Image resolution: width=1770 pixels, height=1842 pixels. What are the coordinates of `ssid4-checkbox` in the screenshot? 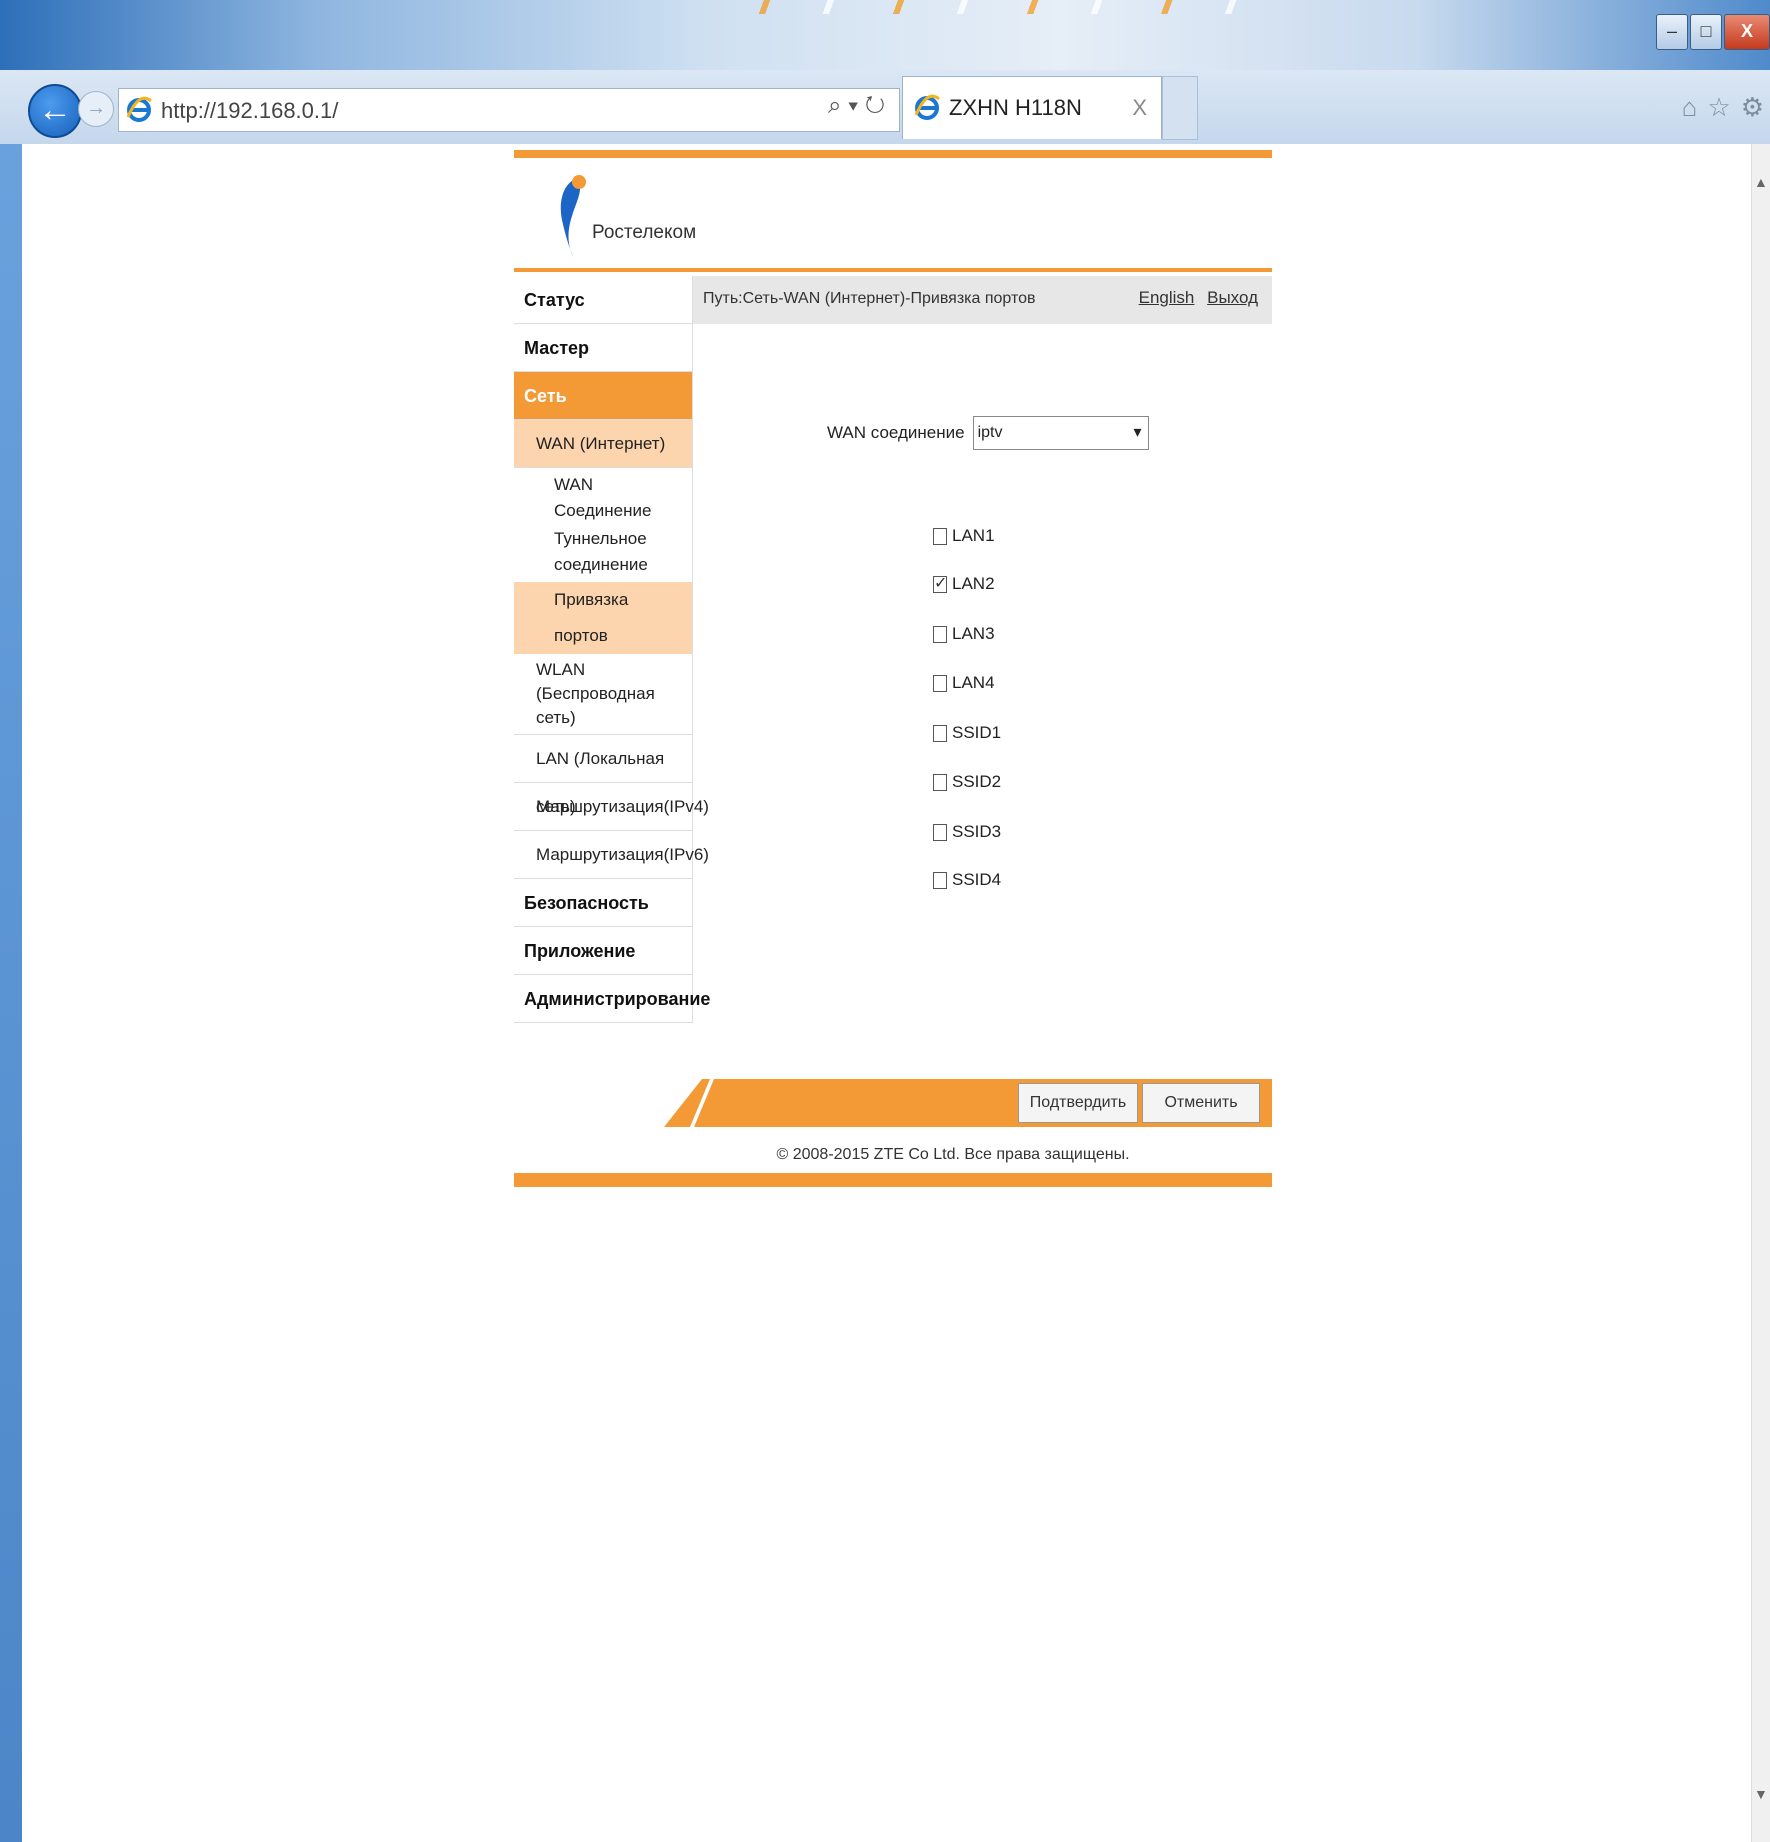 It's located at (940, 880).